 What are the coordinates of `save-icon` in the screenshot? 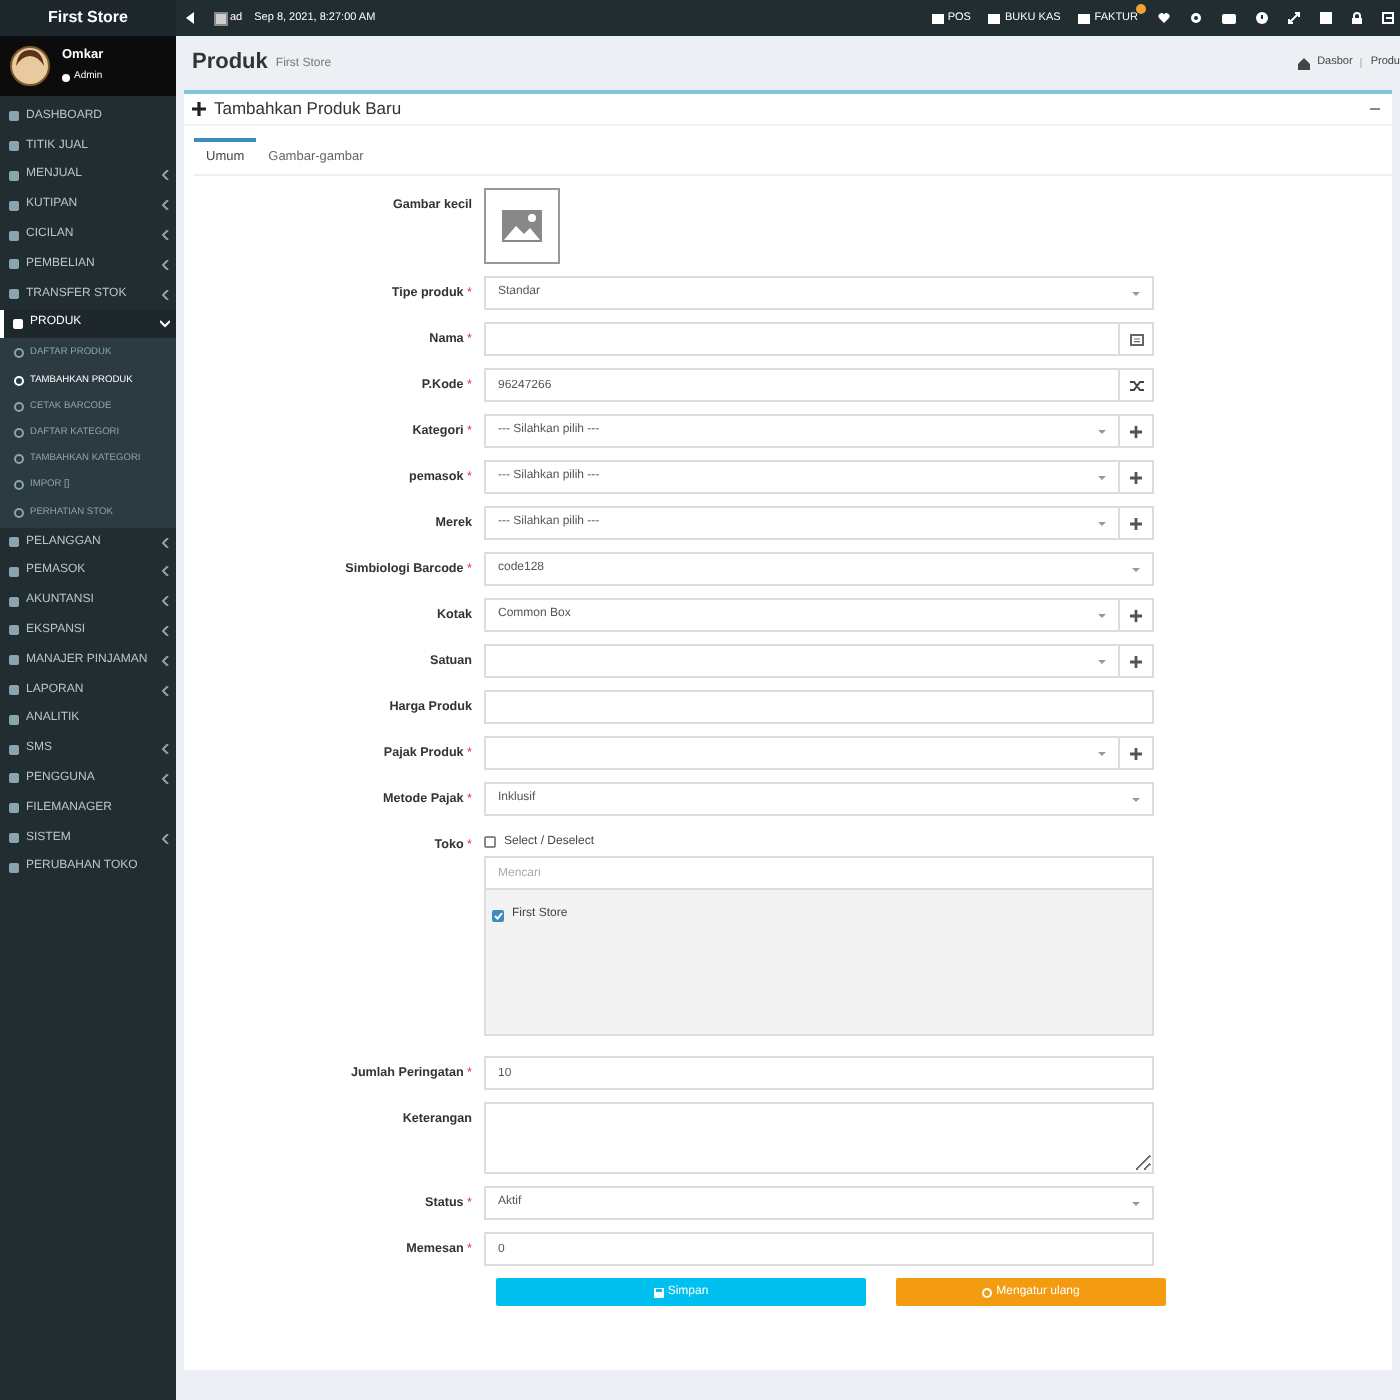 It's located at (658, 1292).